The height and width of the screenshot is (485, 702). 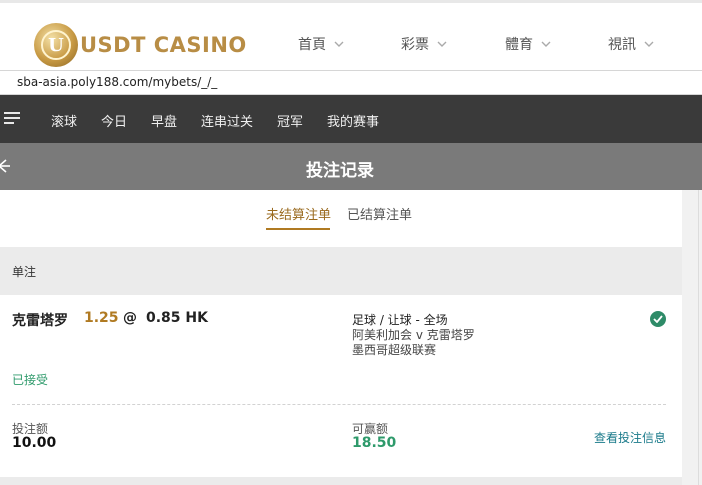 I want to click on bet-league: 墨西哥超级联赛, so click(x=394, y=350).